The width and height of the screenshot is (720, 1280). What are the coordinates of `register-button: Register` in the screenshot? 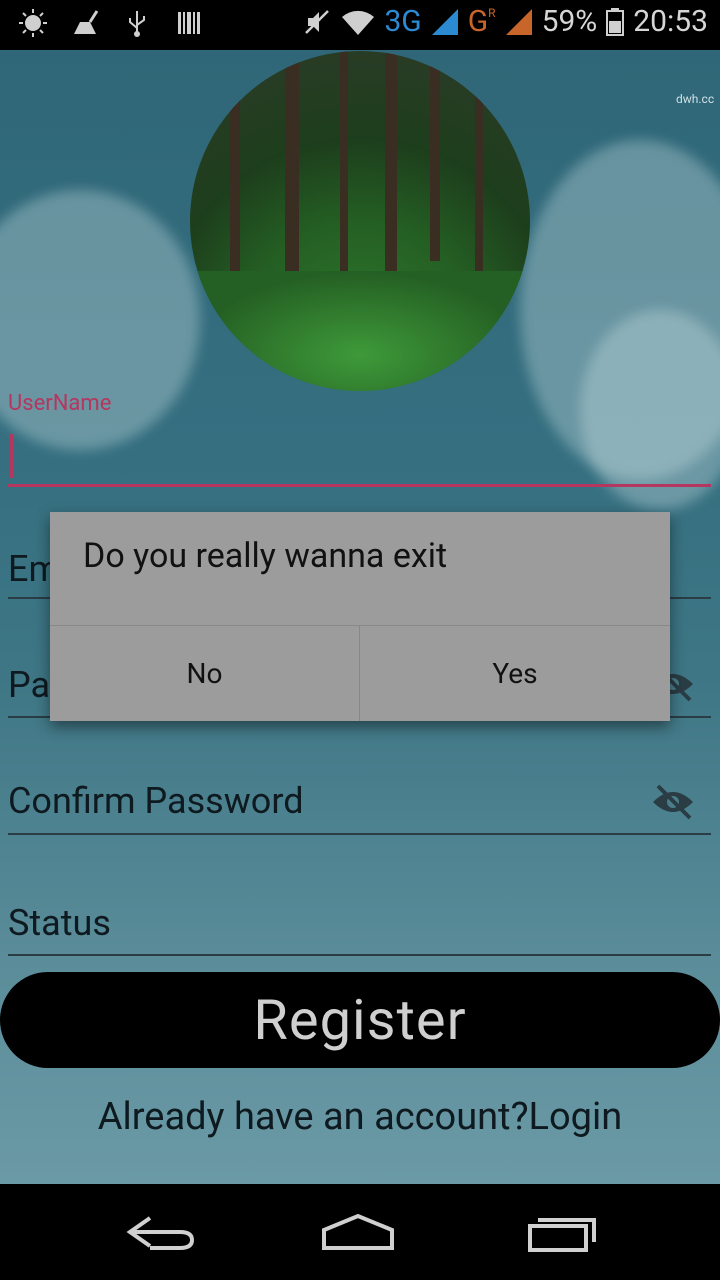 It's located at (360, 1020).